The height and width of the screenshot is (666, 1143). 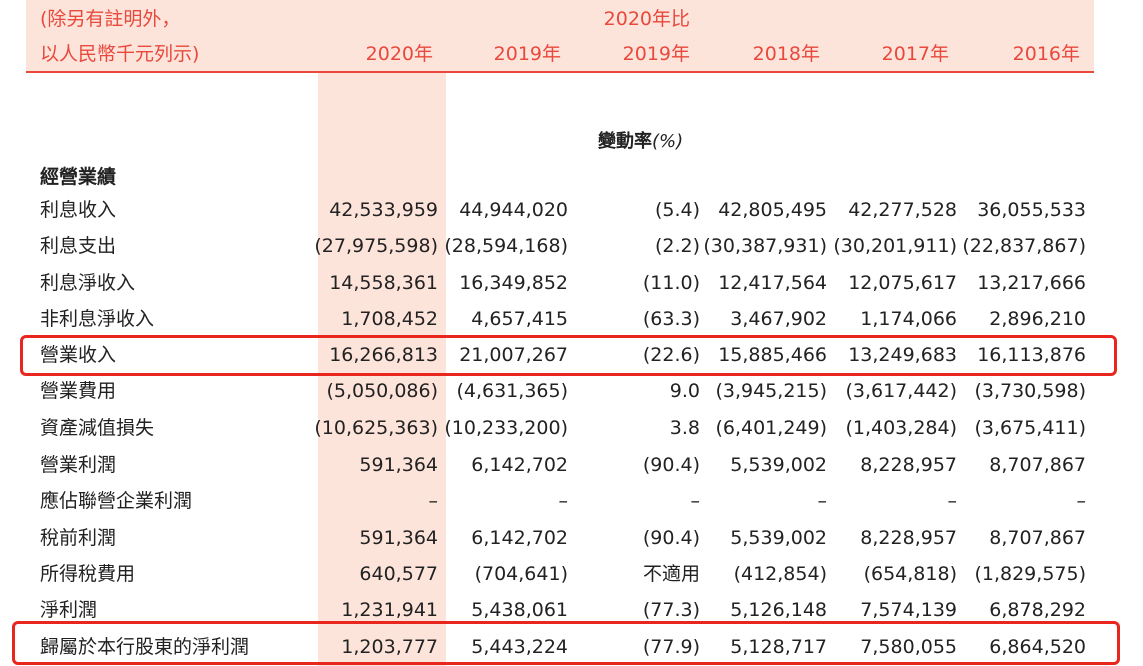 What do you see at coordinates (376, 246) in the screenshot?
I see `value-2020-cell: (27,975,598)` at bounding box center [376, 246].